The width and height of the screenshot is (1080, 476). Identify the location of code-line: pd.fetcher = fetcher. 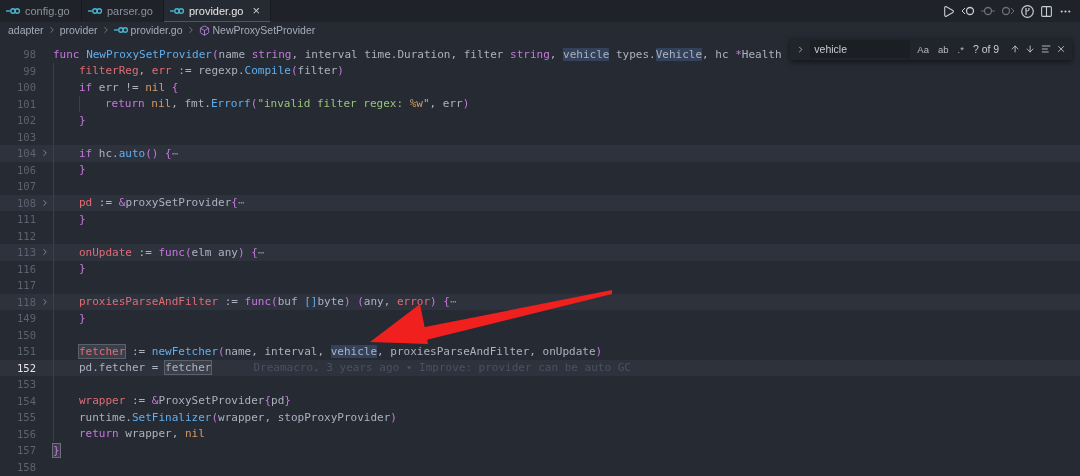
(145, 368).